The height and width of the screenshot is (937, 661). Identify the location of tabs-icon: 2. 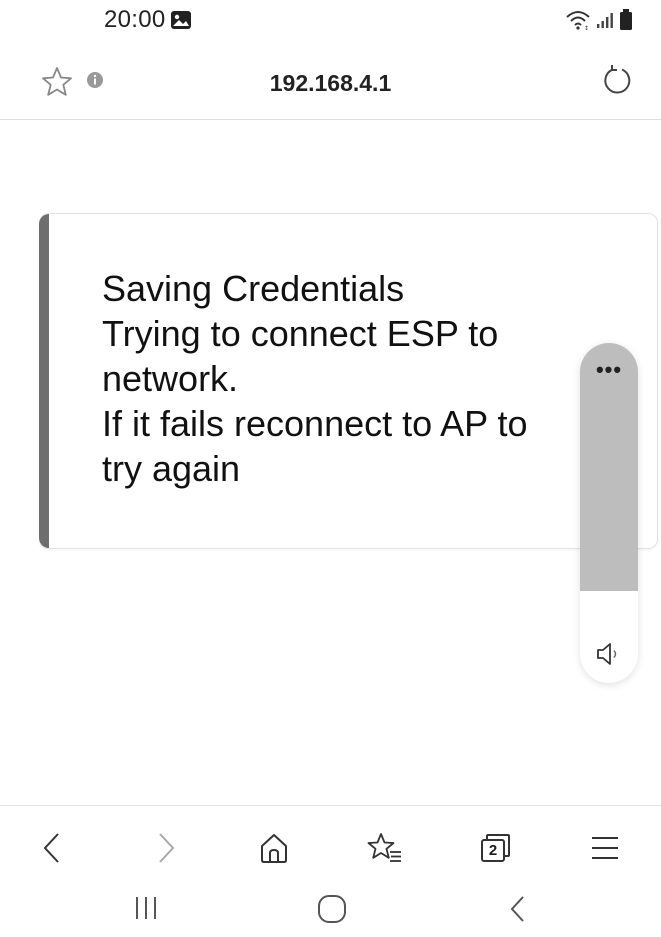
(496, 850).